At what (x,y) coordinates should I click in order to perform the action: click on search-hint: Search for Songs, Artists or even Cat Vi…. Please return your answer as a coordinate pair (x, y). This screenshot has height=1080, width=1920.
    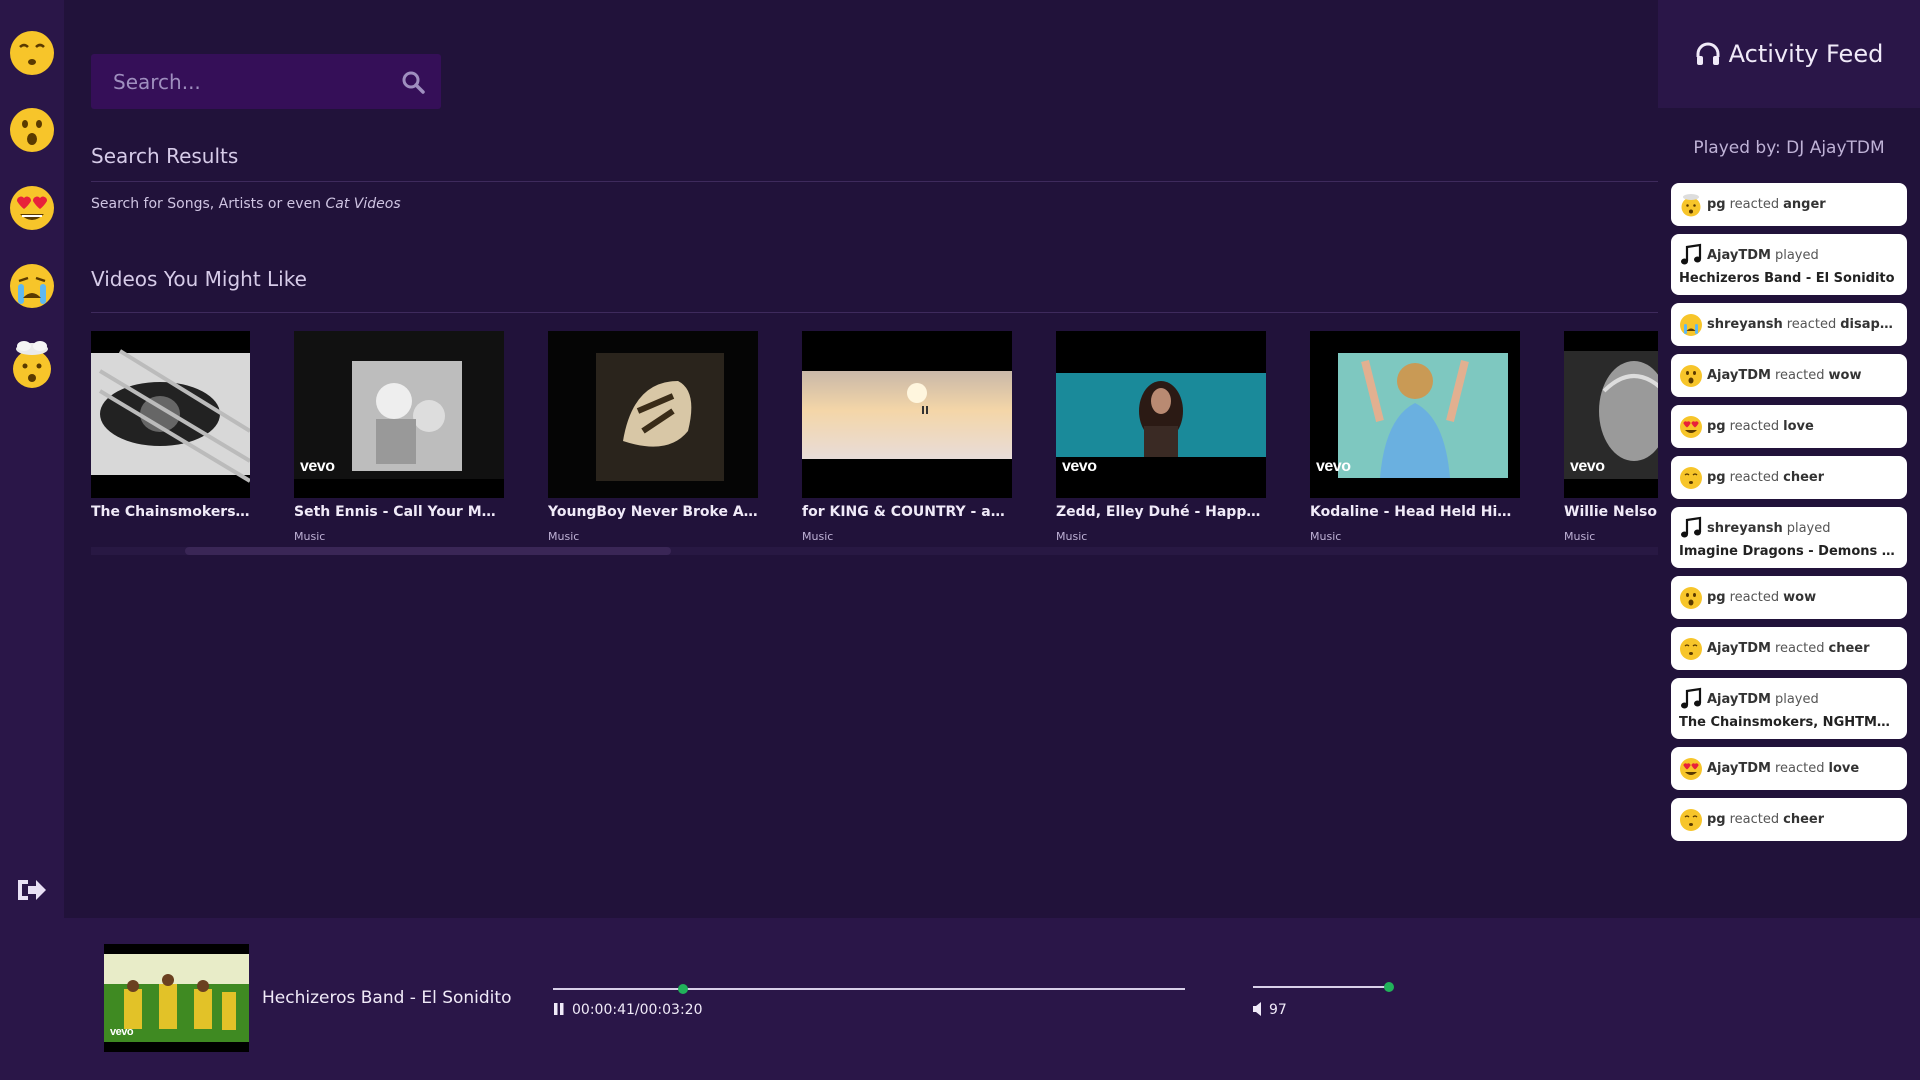
    Looking at the image, I should click on (246, 204).